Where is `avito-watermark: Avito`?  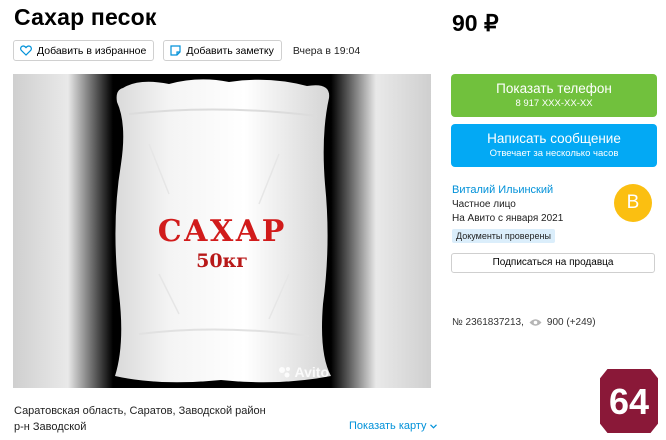 avito-watermark: Avito is located at coordinates (303, 372).